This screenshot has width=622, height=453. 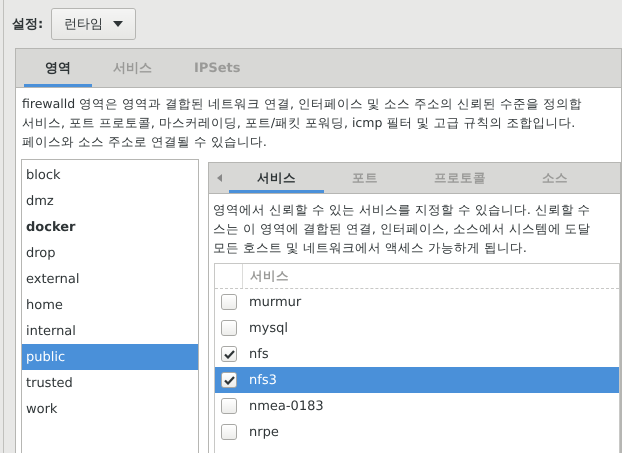 What do you see at coordinates (402, 229) in the screenshot?
I see `services-description: 영역에서 신뢰할 수 있는 서비스를 지정할 수 있습니다. 신뢰할 수 스는 이 영역에 결합된 연결, 인터페이스, 소스에서 시스템에 도달 모든 호스트 및 네트워크에서 액세스 가능하게 됩니다.` at bounding box center [402, 229].